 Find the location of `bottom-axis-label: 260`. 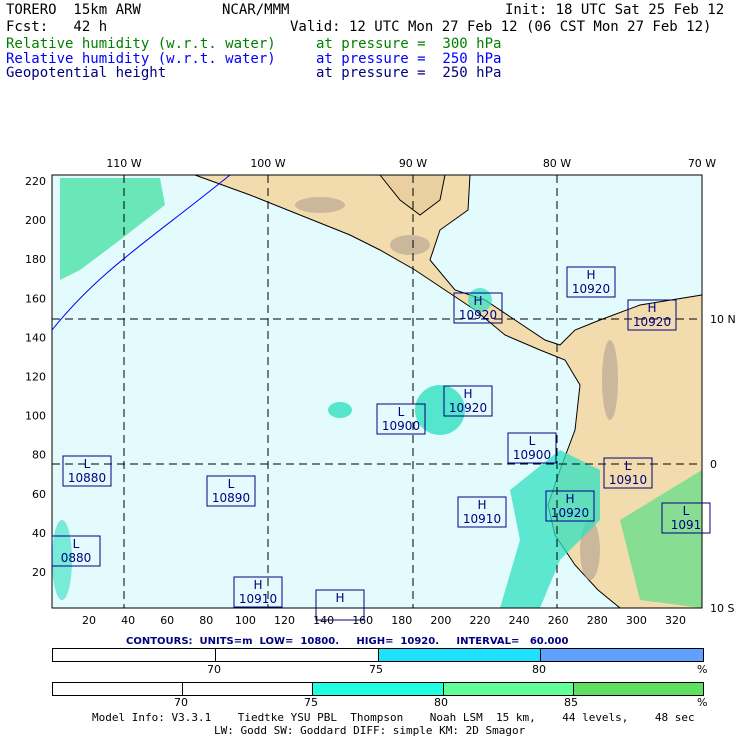

bottom-axis-label: 260 is located at coordinates (558, 620).